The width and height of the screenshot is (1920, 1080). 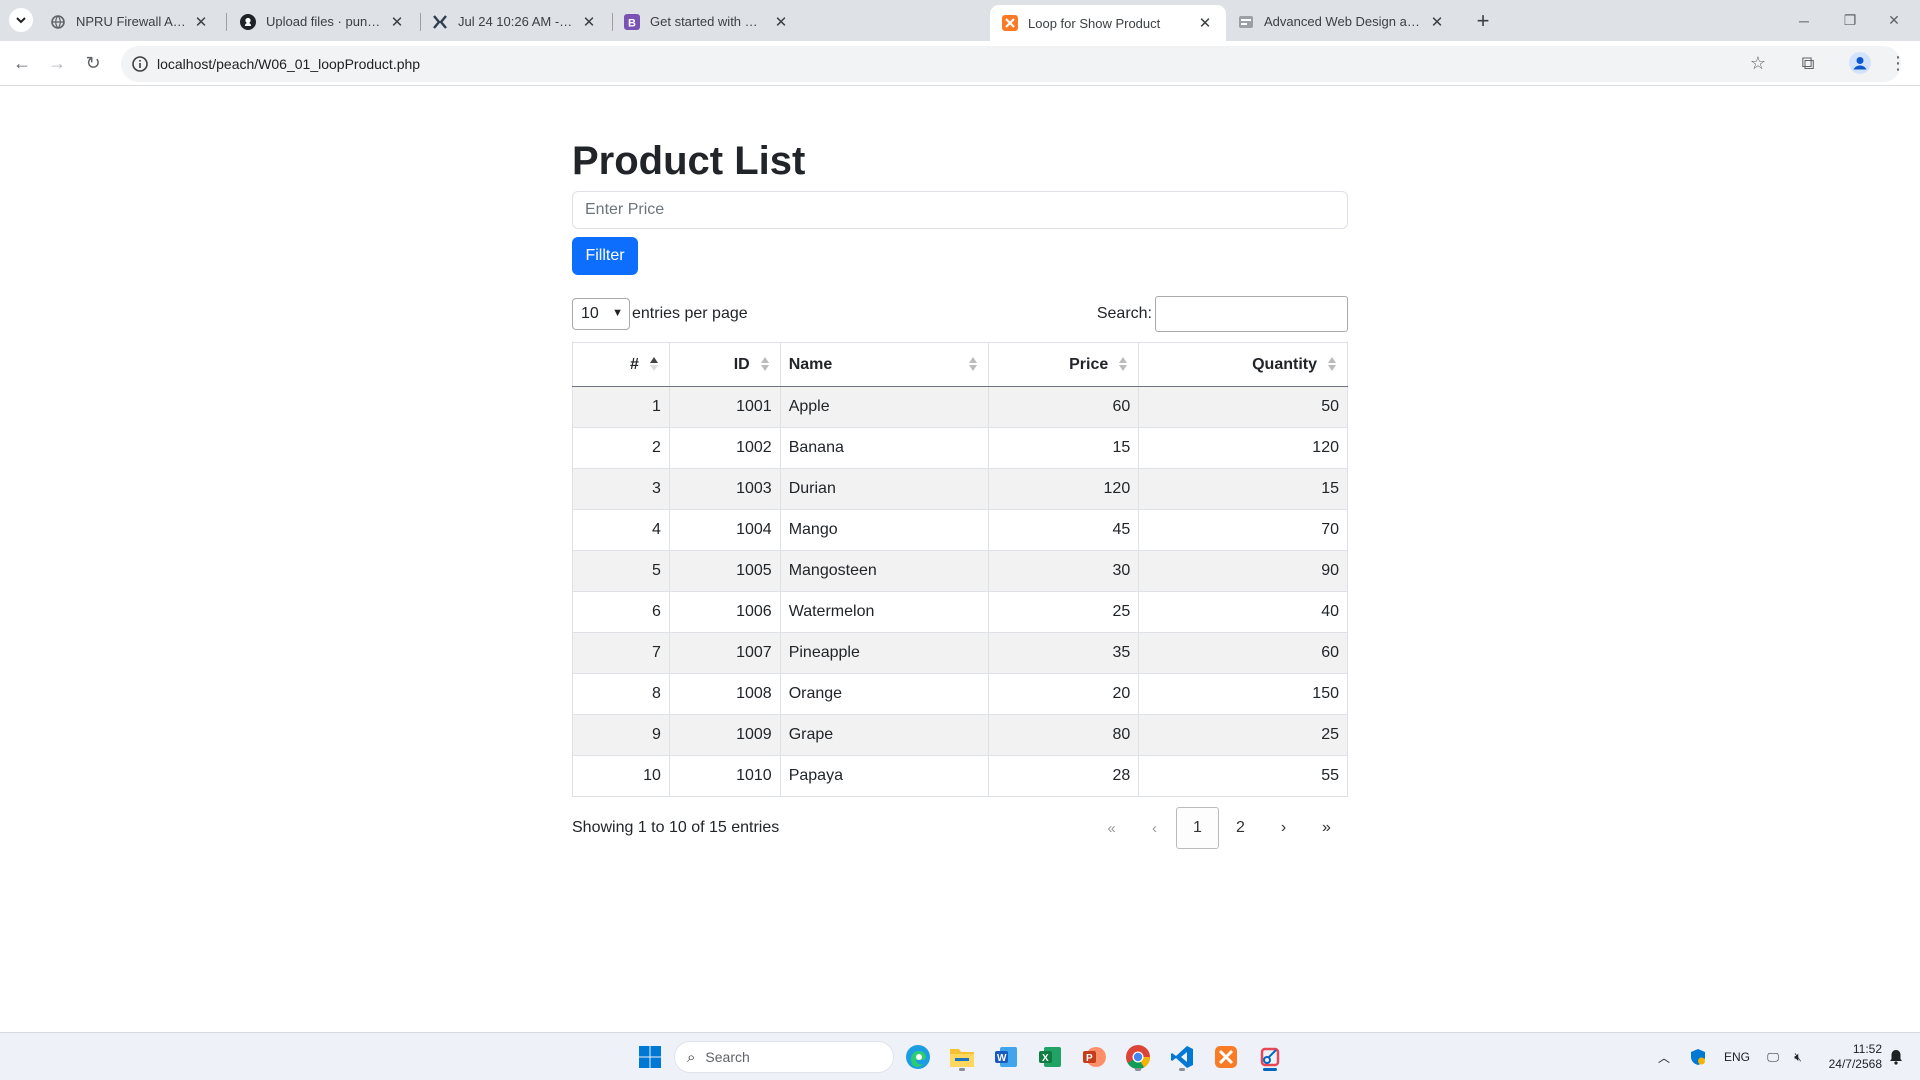 What do you see at coordinates (654, 365) in the screenshot?
I see `sort-ascending-icon` at bounding box center [654, 365].